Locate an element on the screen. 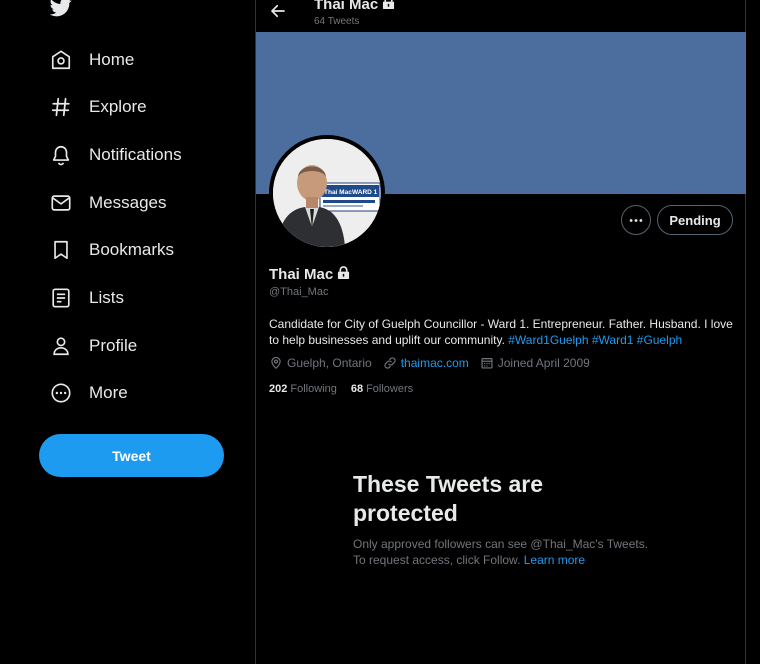  sidebar-item-label: Explore is located at coordinates (118, 106).